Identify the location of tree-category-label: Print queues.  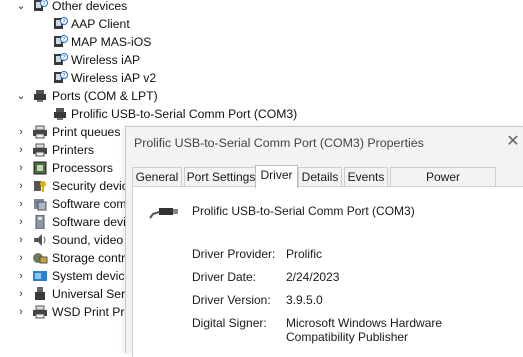
(86, 132).